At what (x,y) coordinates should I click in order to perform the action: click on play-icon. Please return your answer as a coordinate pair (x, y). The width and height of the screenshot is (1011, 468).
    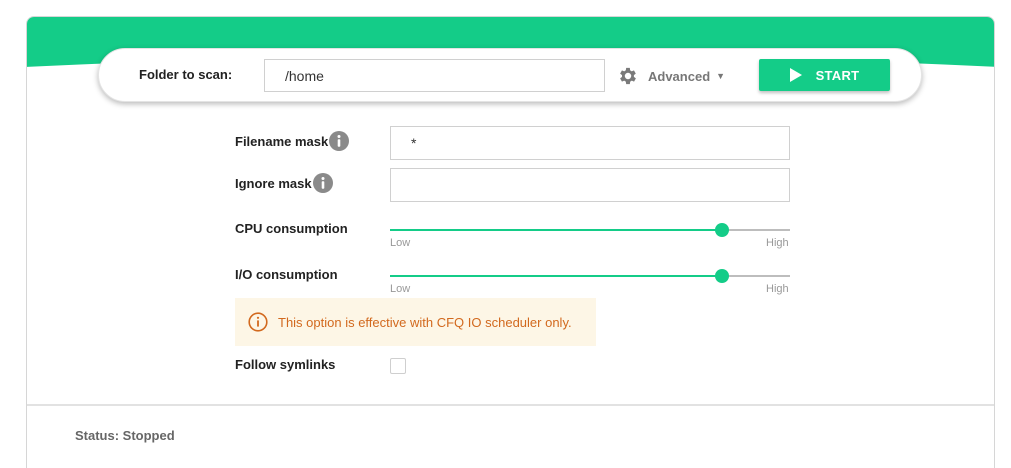
    Looking at the image, I should click on (795, 75).